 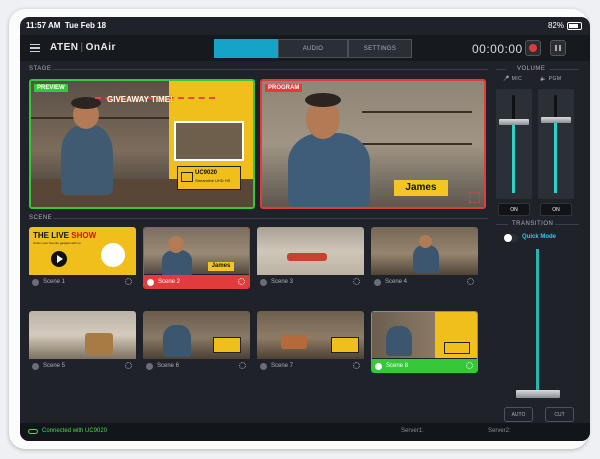 I want to click on tab-settings: SETTINGS, so click(x=380, y=48).